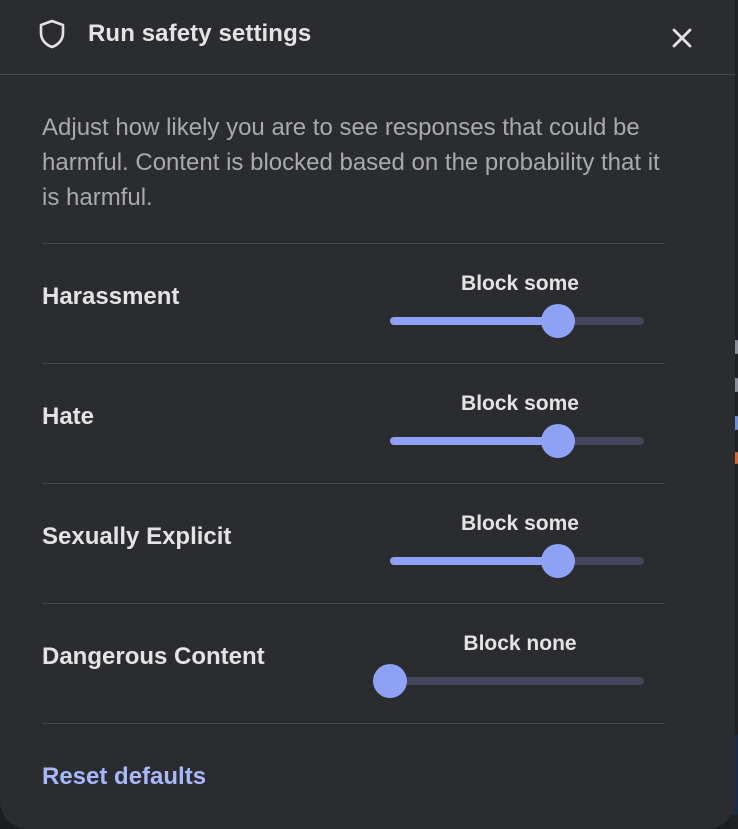 The width and height of the screenshot is (738, 829). Describe the element at coordinates (137, 536) in the screenshot. I see `setting-label: Sexually Explicit` at that location.